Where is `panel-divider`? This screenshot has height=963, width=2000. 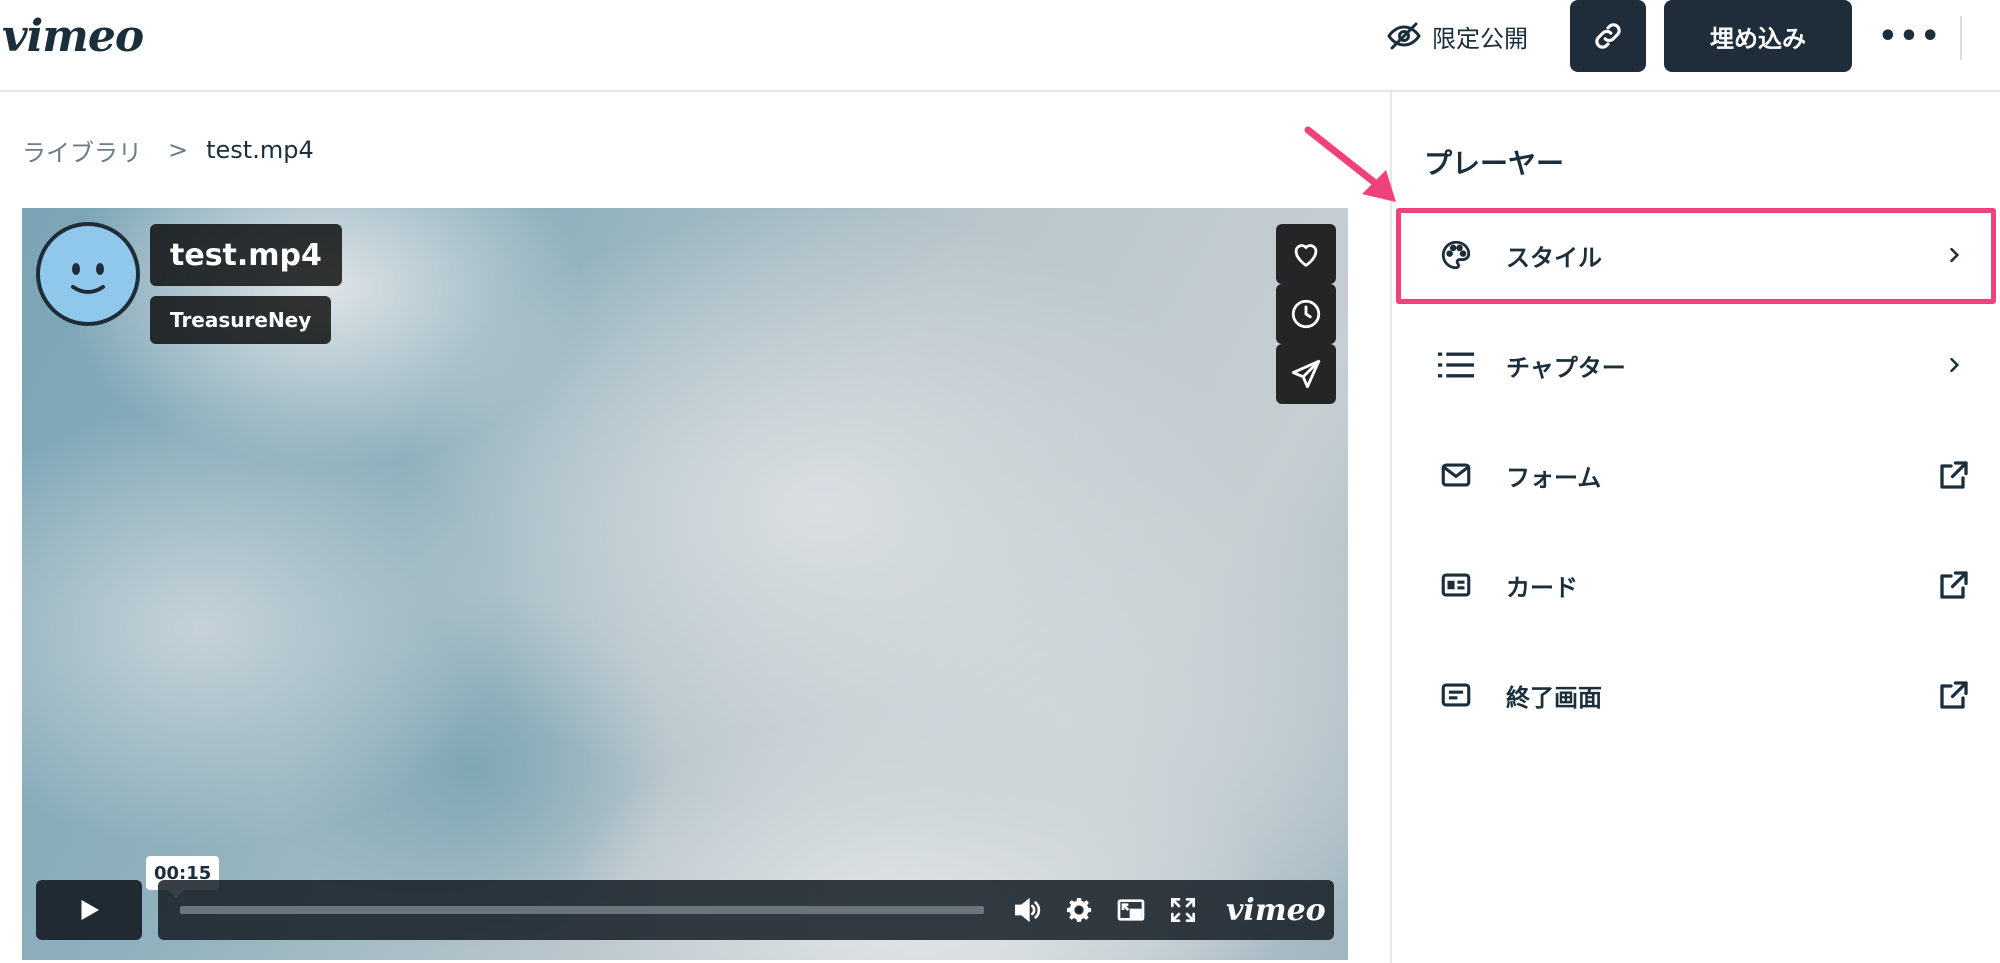 panel-divider is located at coordinates (1391, 527).